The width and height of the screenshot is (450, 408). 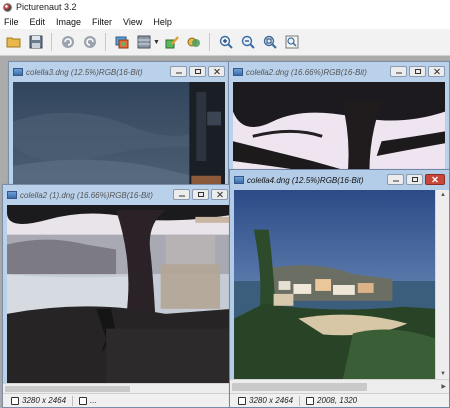 What do you see at coordinates (171, 42) in the screenshot?
I see `edit-icon` at bounding box center [171, 42].